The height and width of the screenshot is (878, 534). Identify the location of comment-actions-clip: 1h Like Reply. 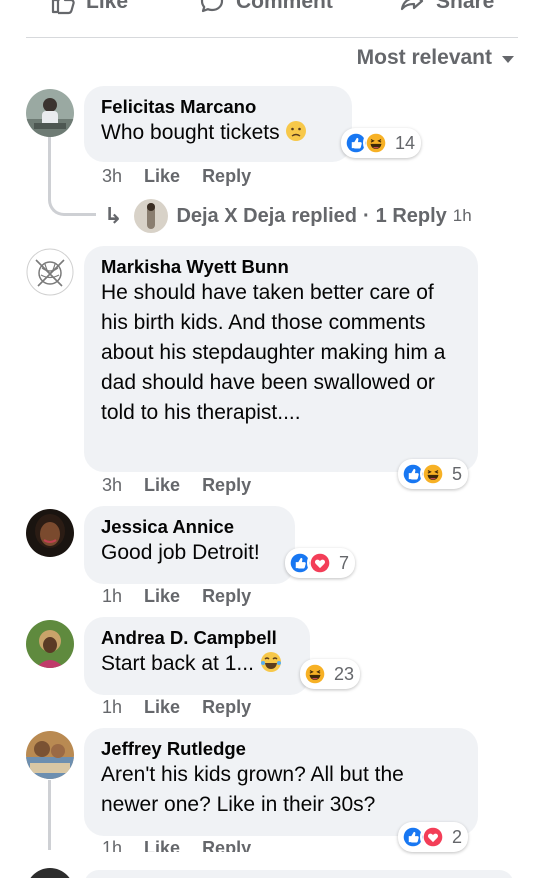
(246, 845).